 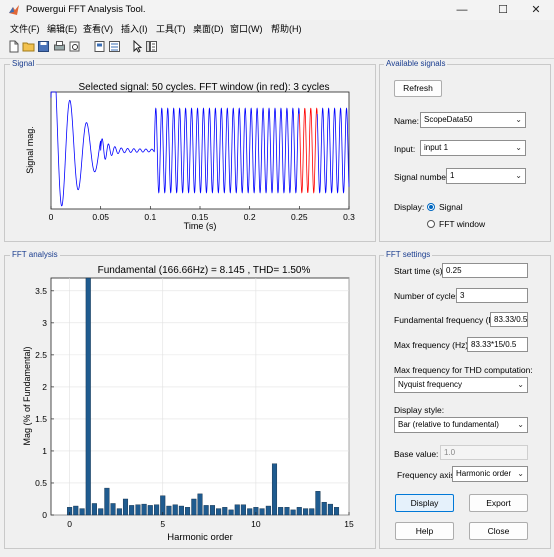 What do you see at coordinates (100, 217) in the screenshot?
I see `signal-x-tick-label: 0.05` at bounding box center [100, 217].